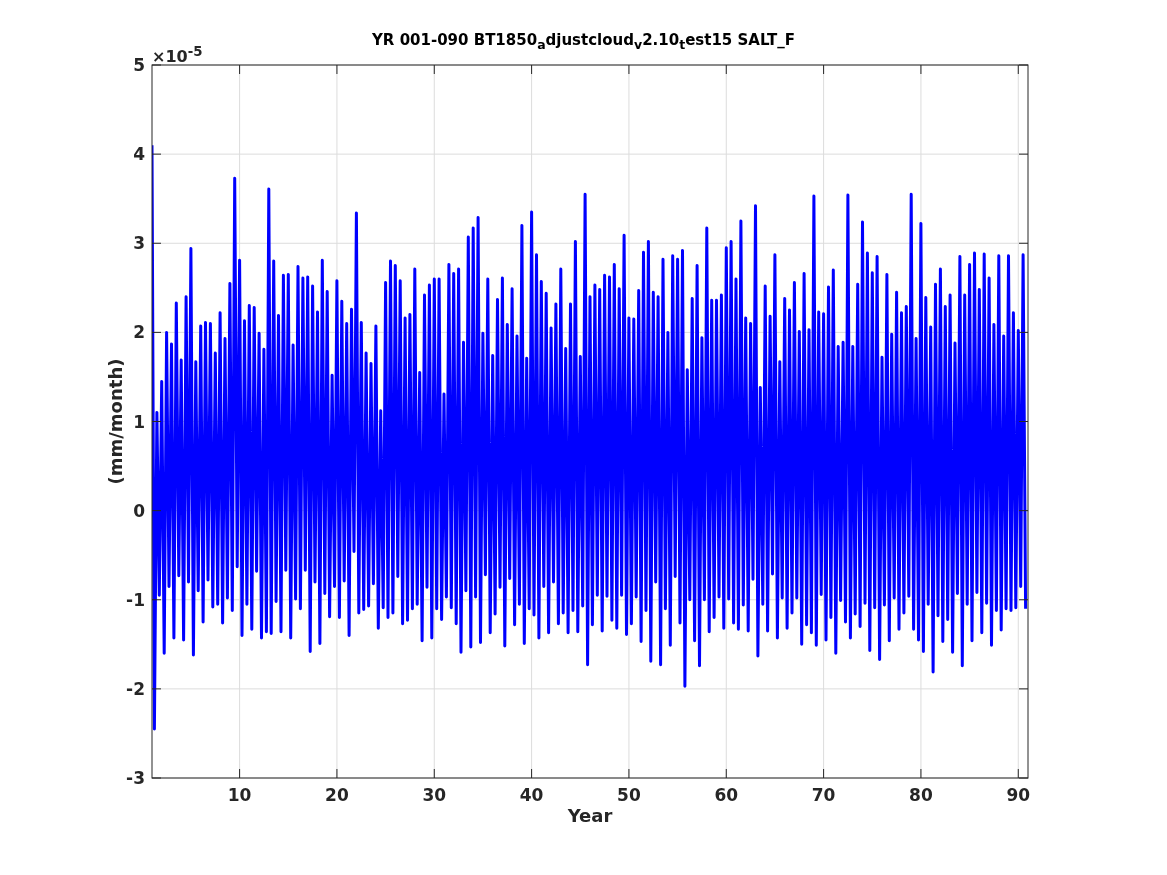 Image resolution: width=1167 pixels, height=875 pixels. Describe the element at coordinates (823, 795) in the screenshot. I see `tick-label: 70` at that location.